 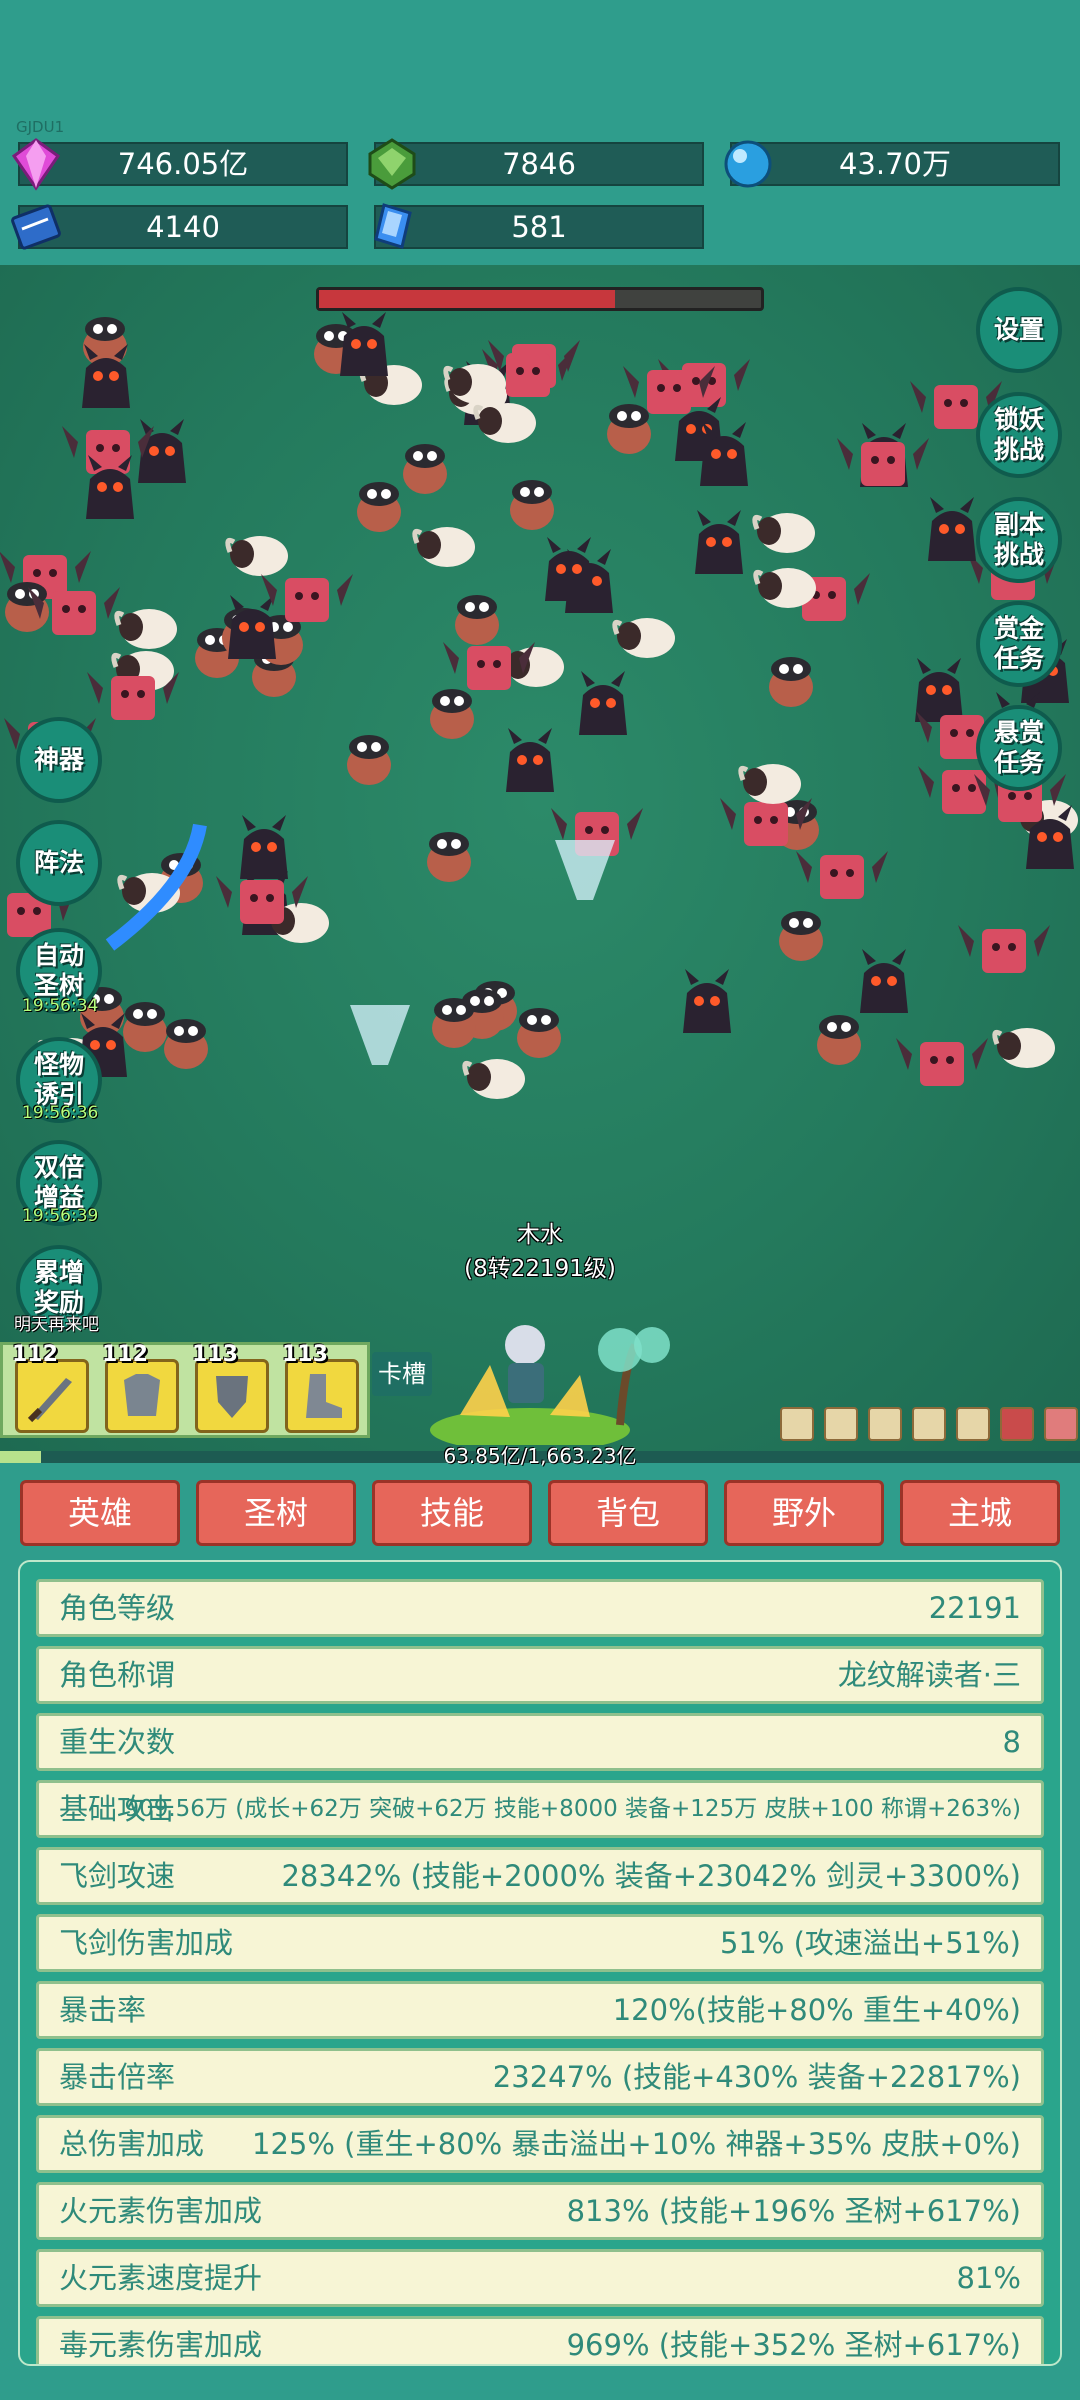 What do you see at coordinates (40, 127) in the screenshot?
I see `build-tag: GJDU1` at bounding box center [40, 127].